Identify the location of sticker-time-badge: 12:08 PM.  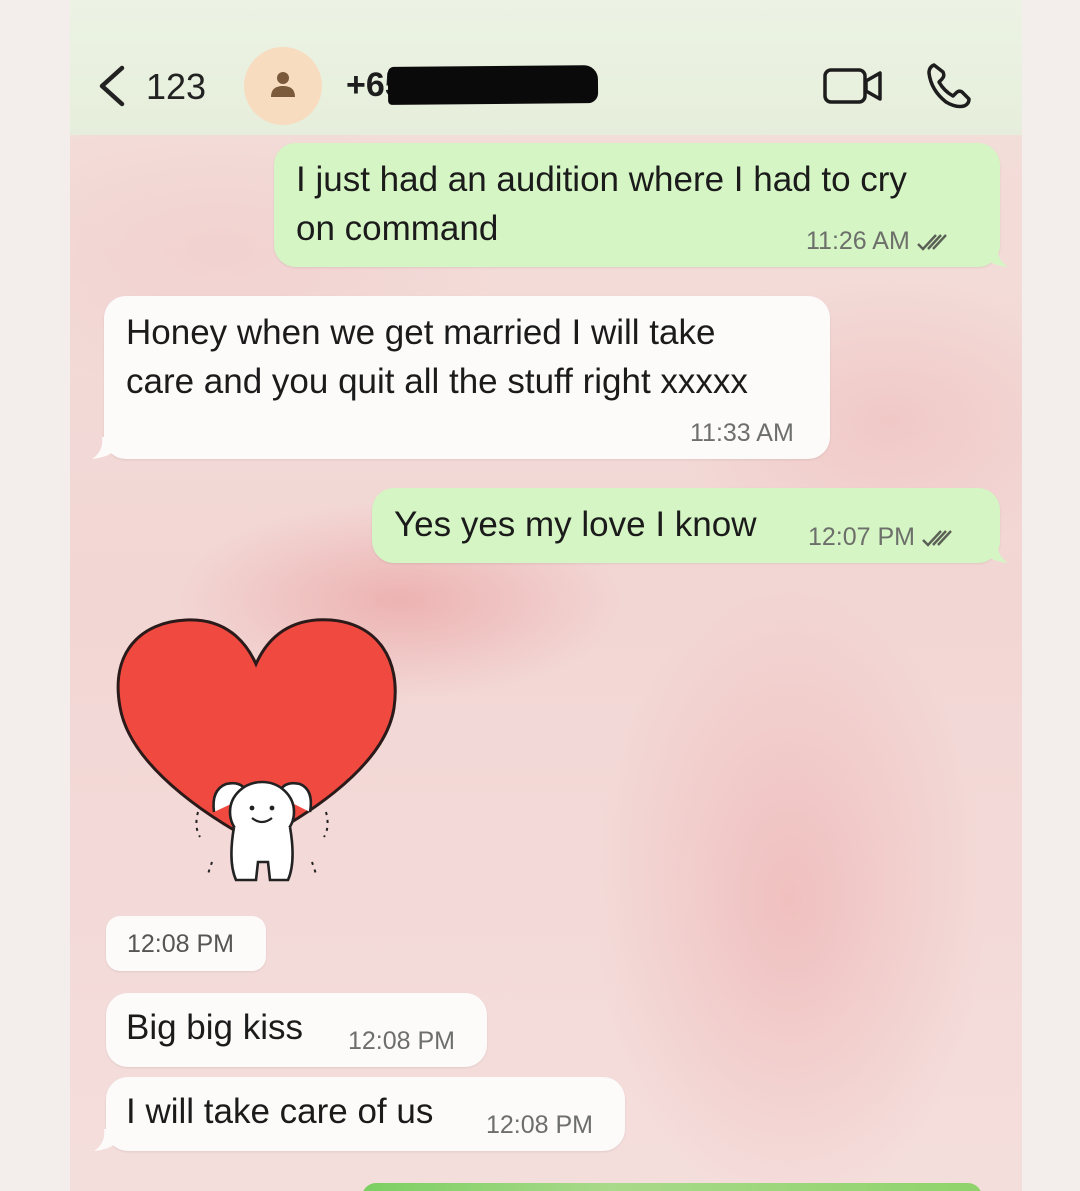
(186, 943).